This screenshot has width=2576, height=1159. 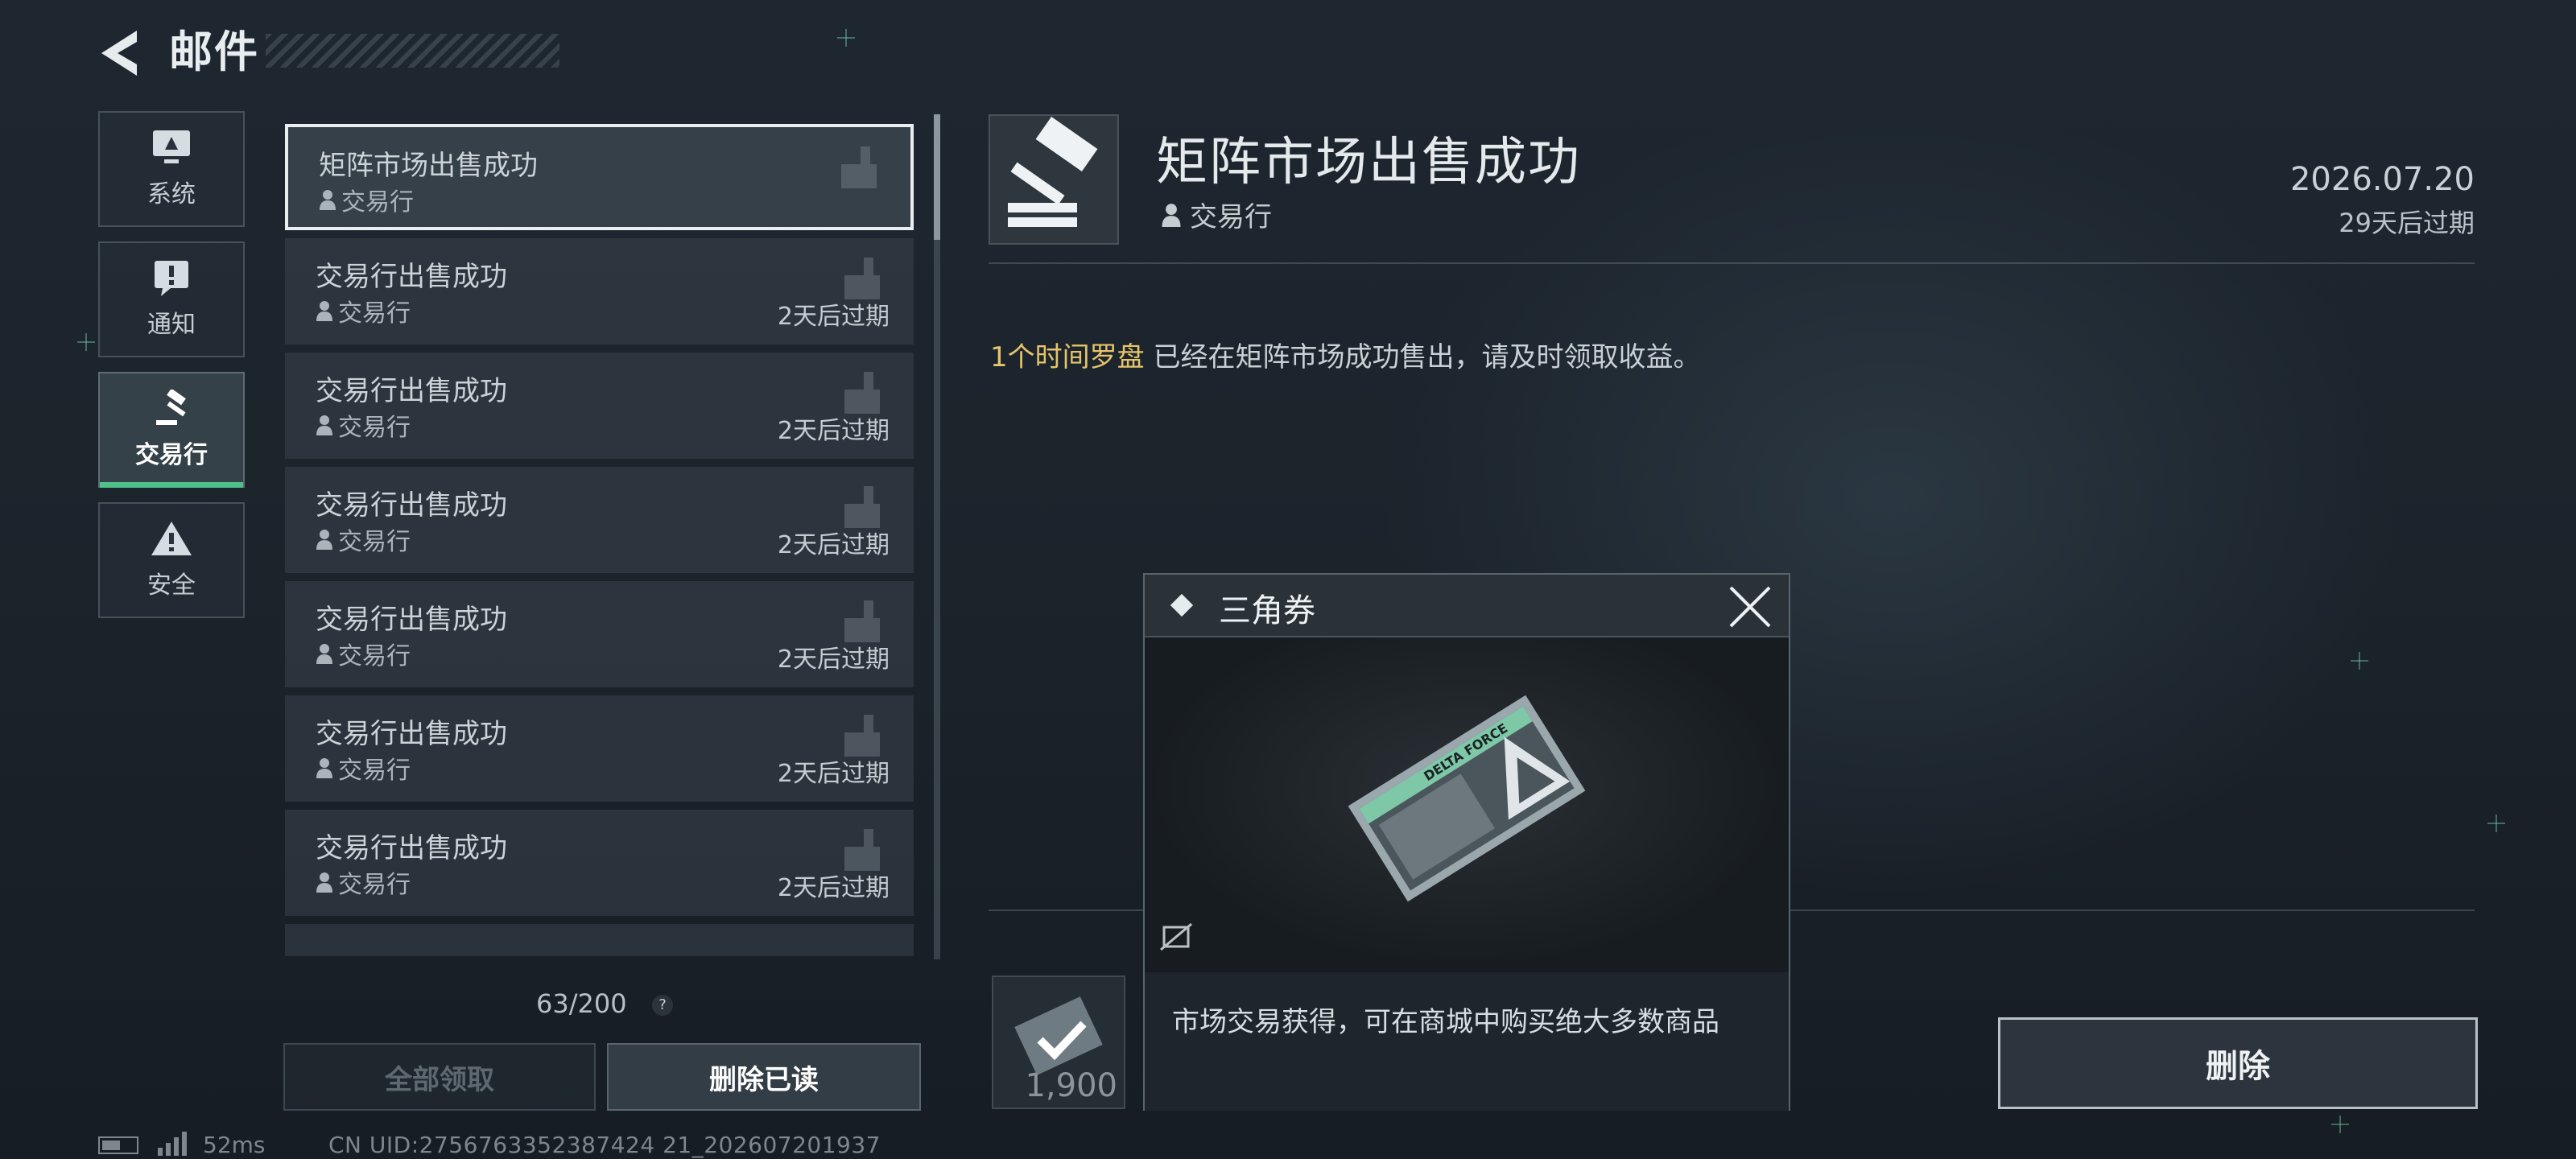 I want to click on monitor-icon, so click(x=171, y=146).